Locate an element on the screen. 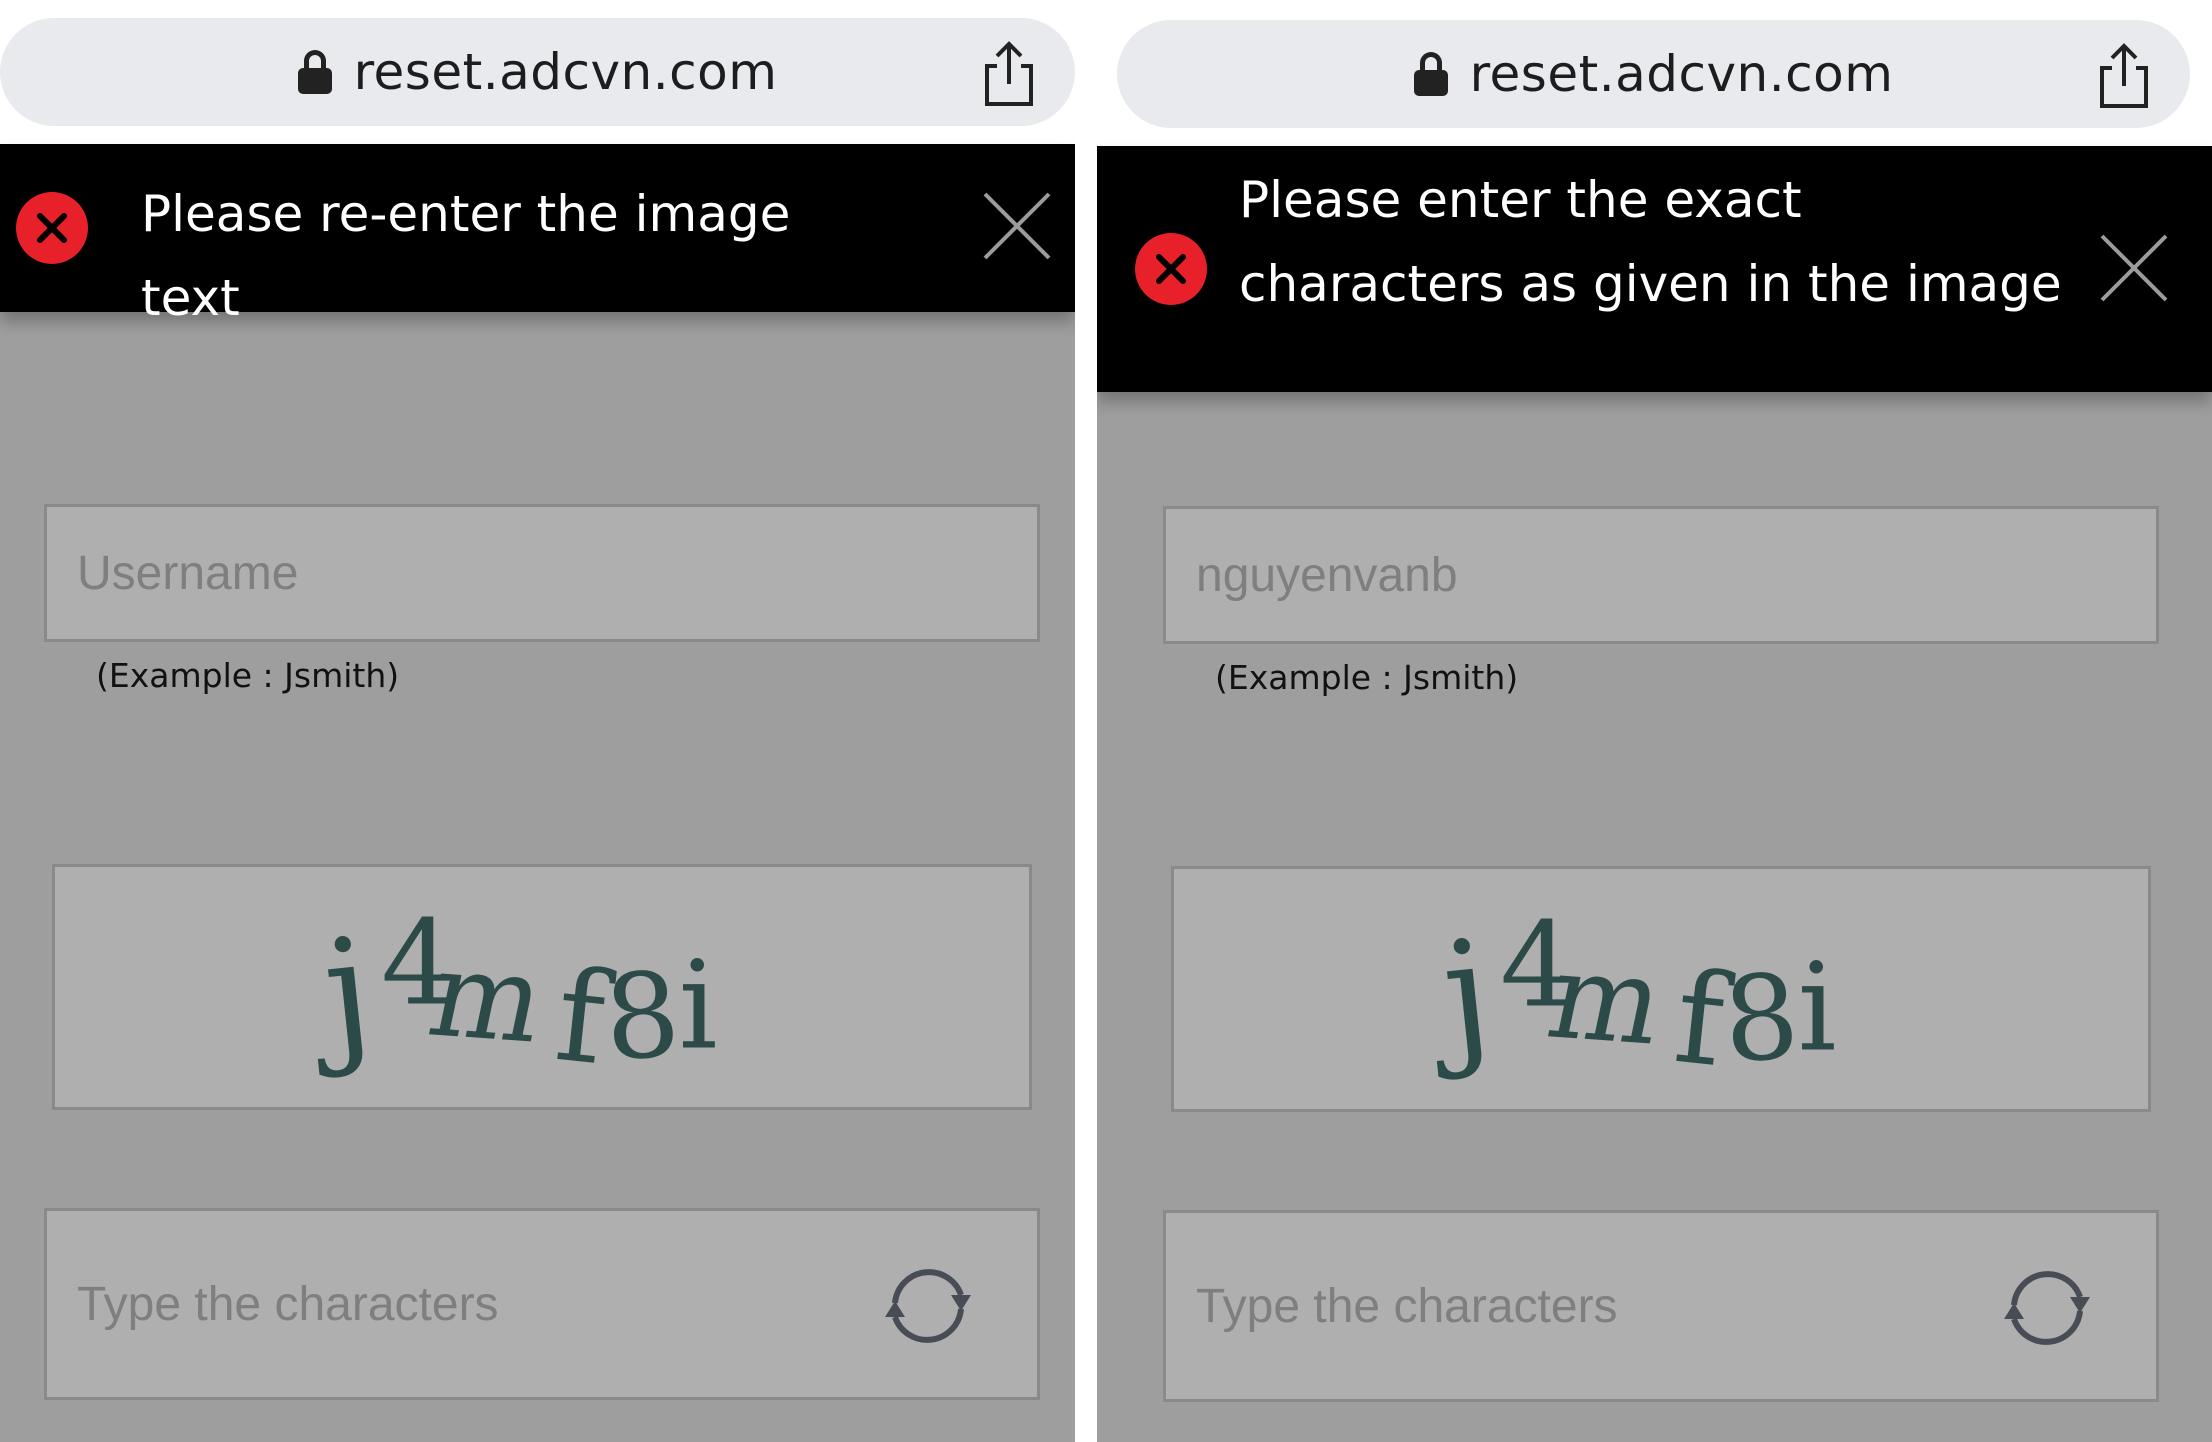 Image resolution: width=2212 pixels, height=1442 pixels. username-field: Username is located at coordinates (542, 573).